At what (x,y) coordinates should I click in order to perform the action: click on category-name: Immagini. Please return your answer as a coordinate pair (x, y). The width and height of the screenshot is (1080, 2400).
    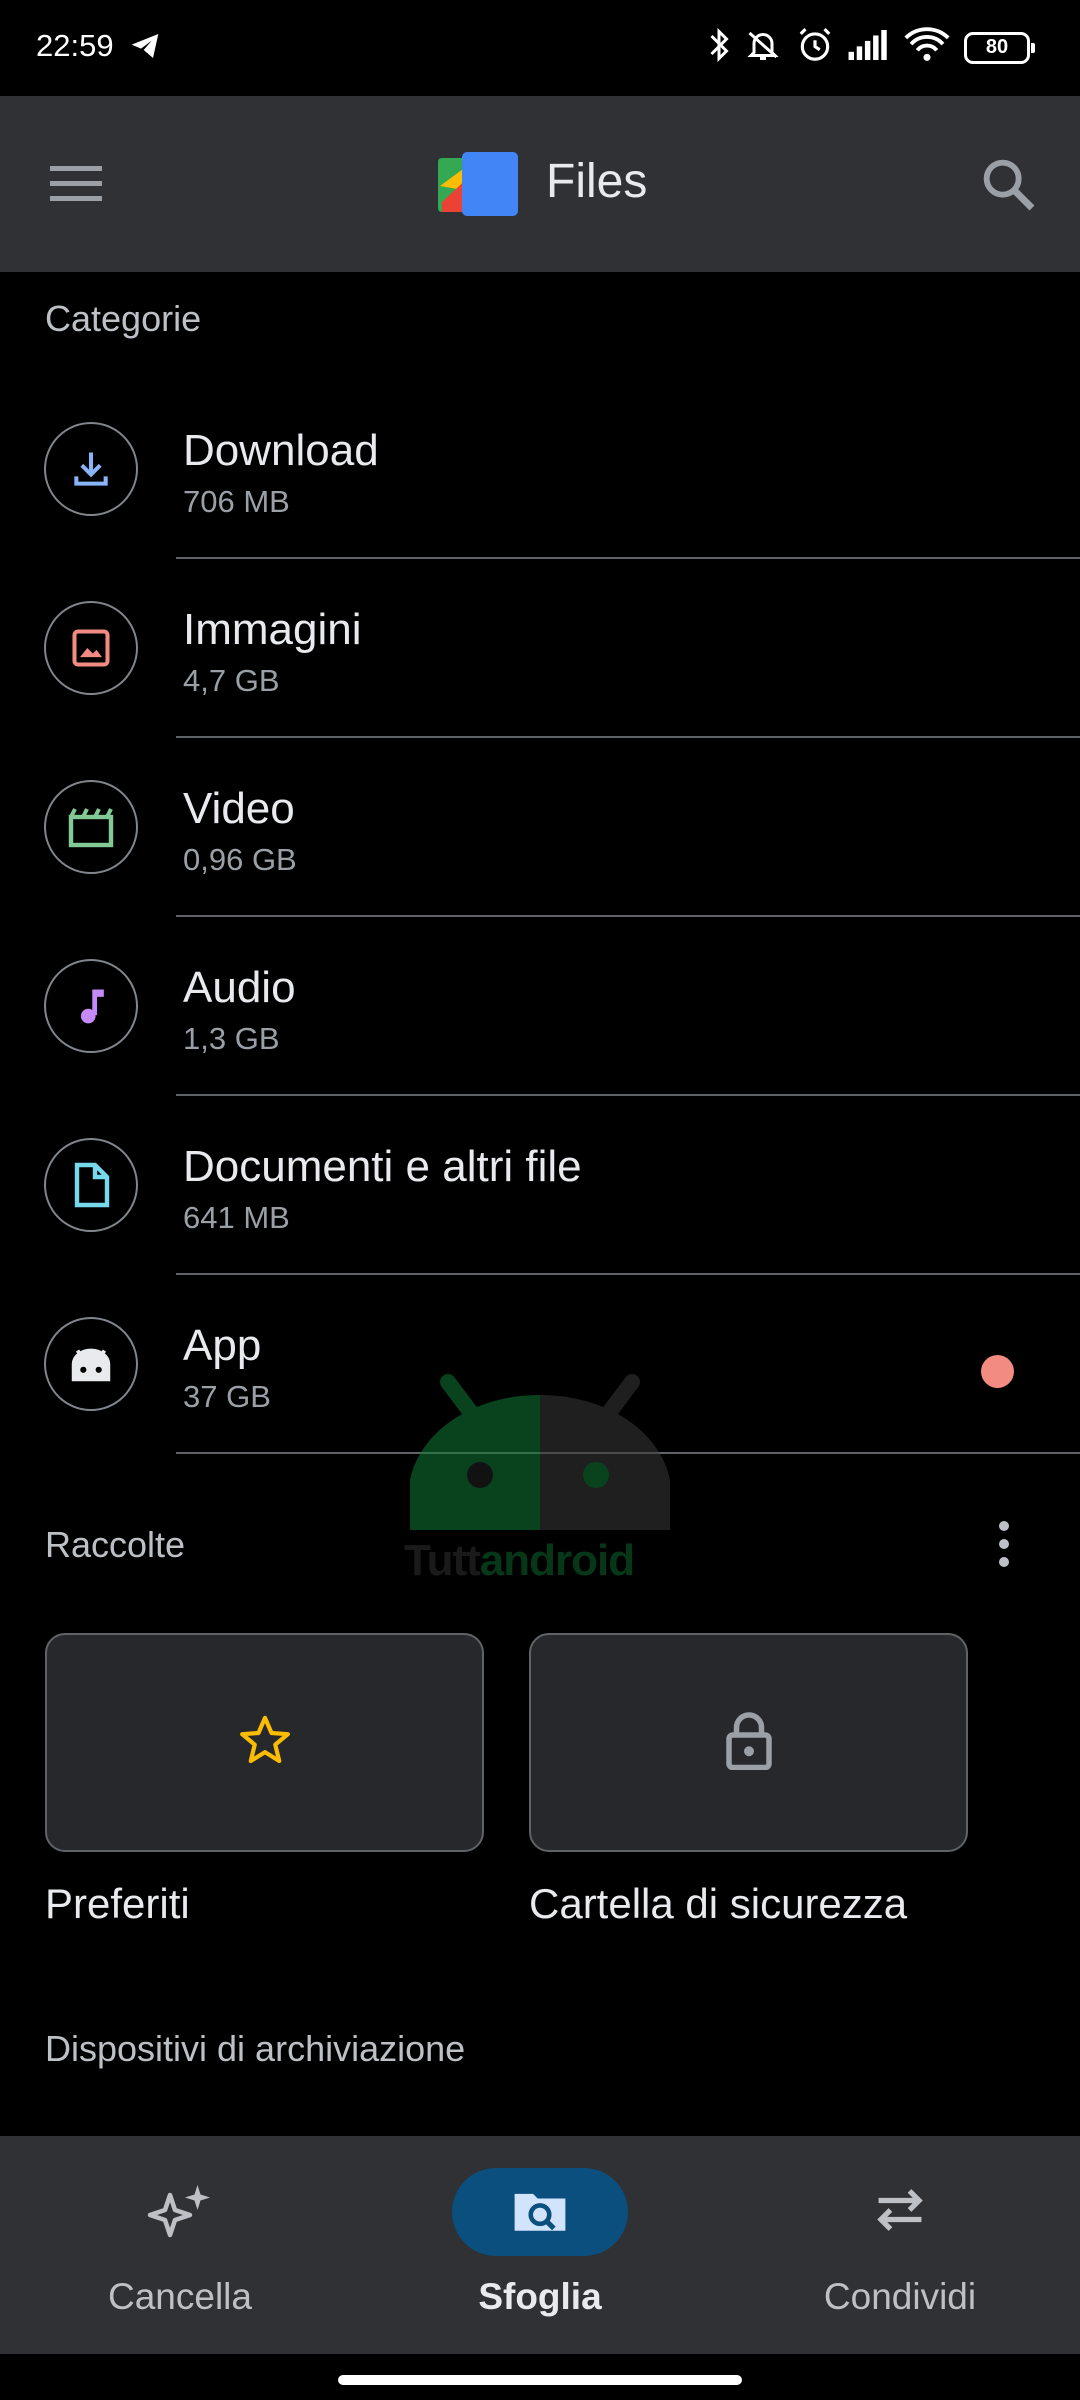
    Looking at the image, I should click on (272, 629).